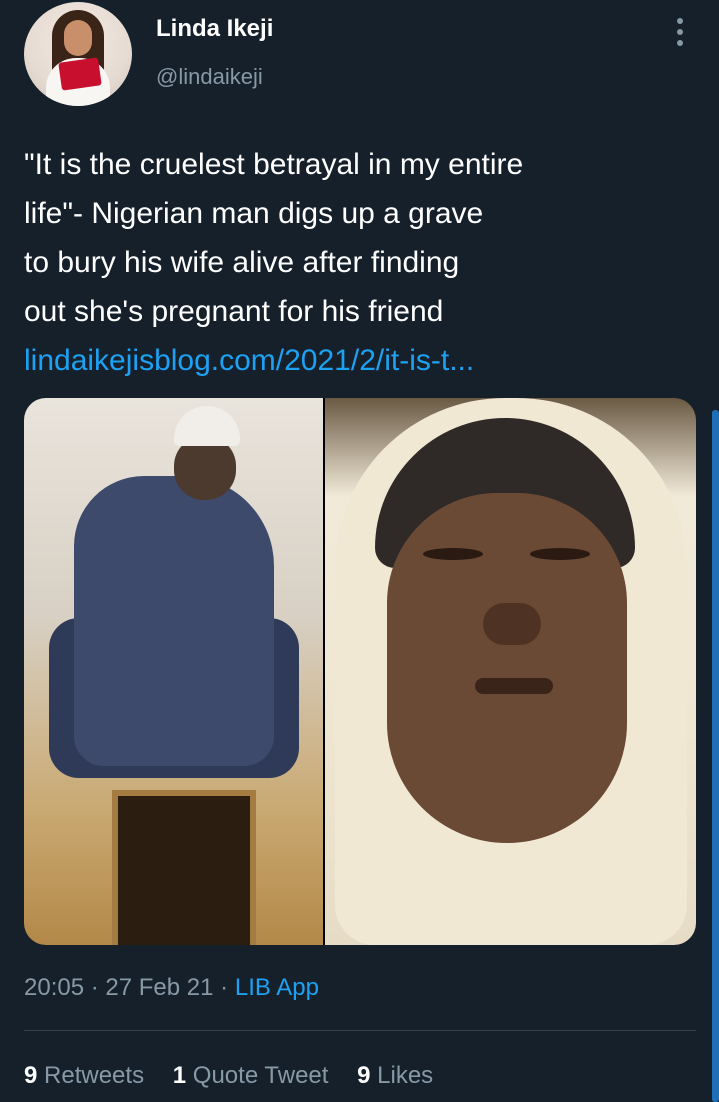 This screenshot has width=719, height=1102. I want to click on more-options-icon, so click(680, 34).